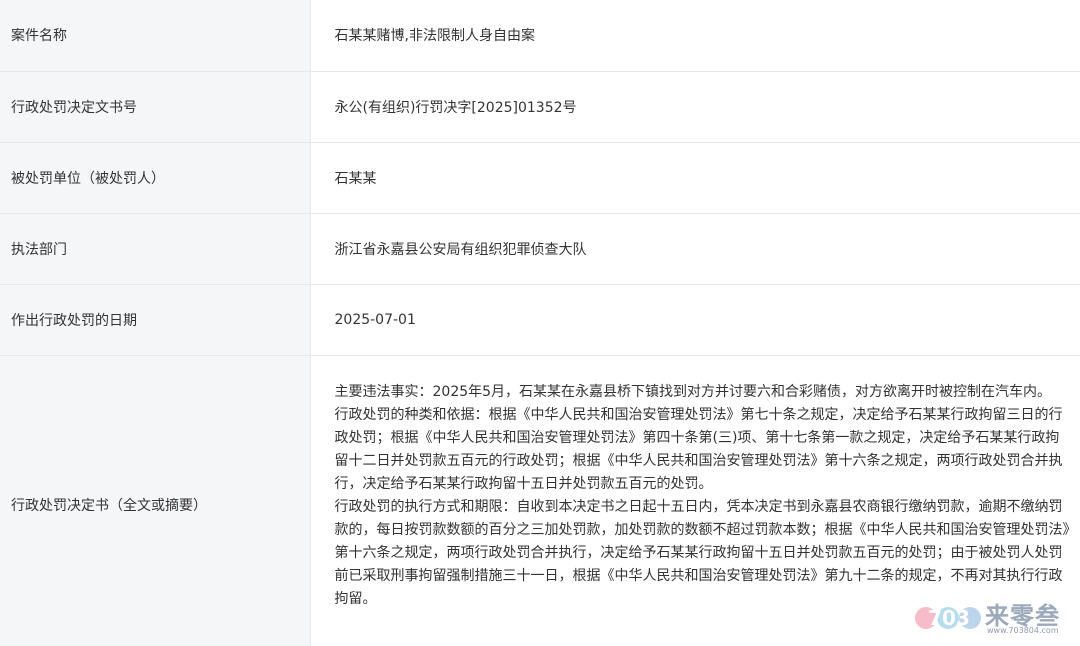 This screenshot has height=646, width=1080. What do you see at coordinates (155, 249) in the screenshot?
I see `enforcement-department-label: 执法部门` at bounding box center [155, 249].